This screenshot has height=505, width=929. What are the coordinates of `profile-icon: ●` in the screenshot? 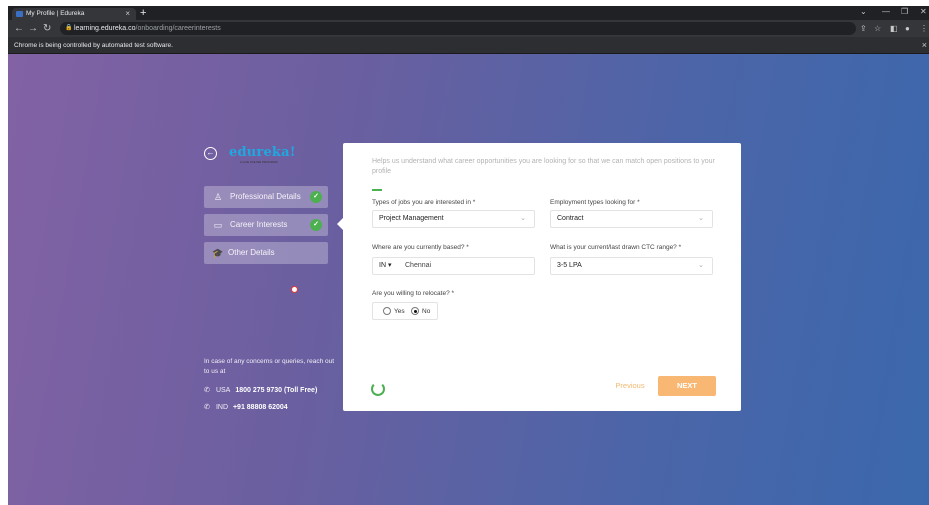 It's located at (907, 28).